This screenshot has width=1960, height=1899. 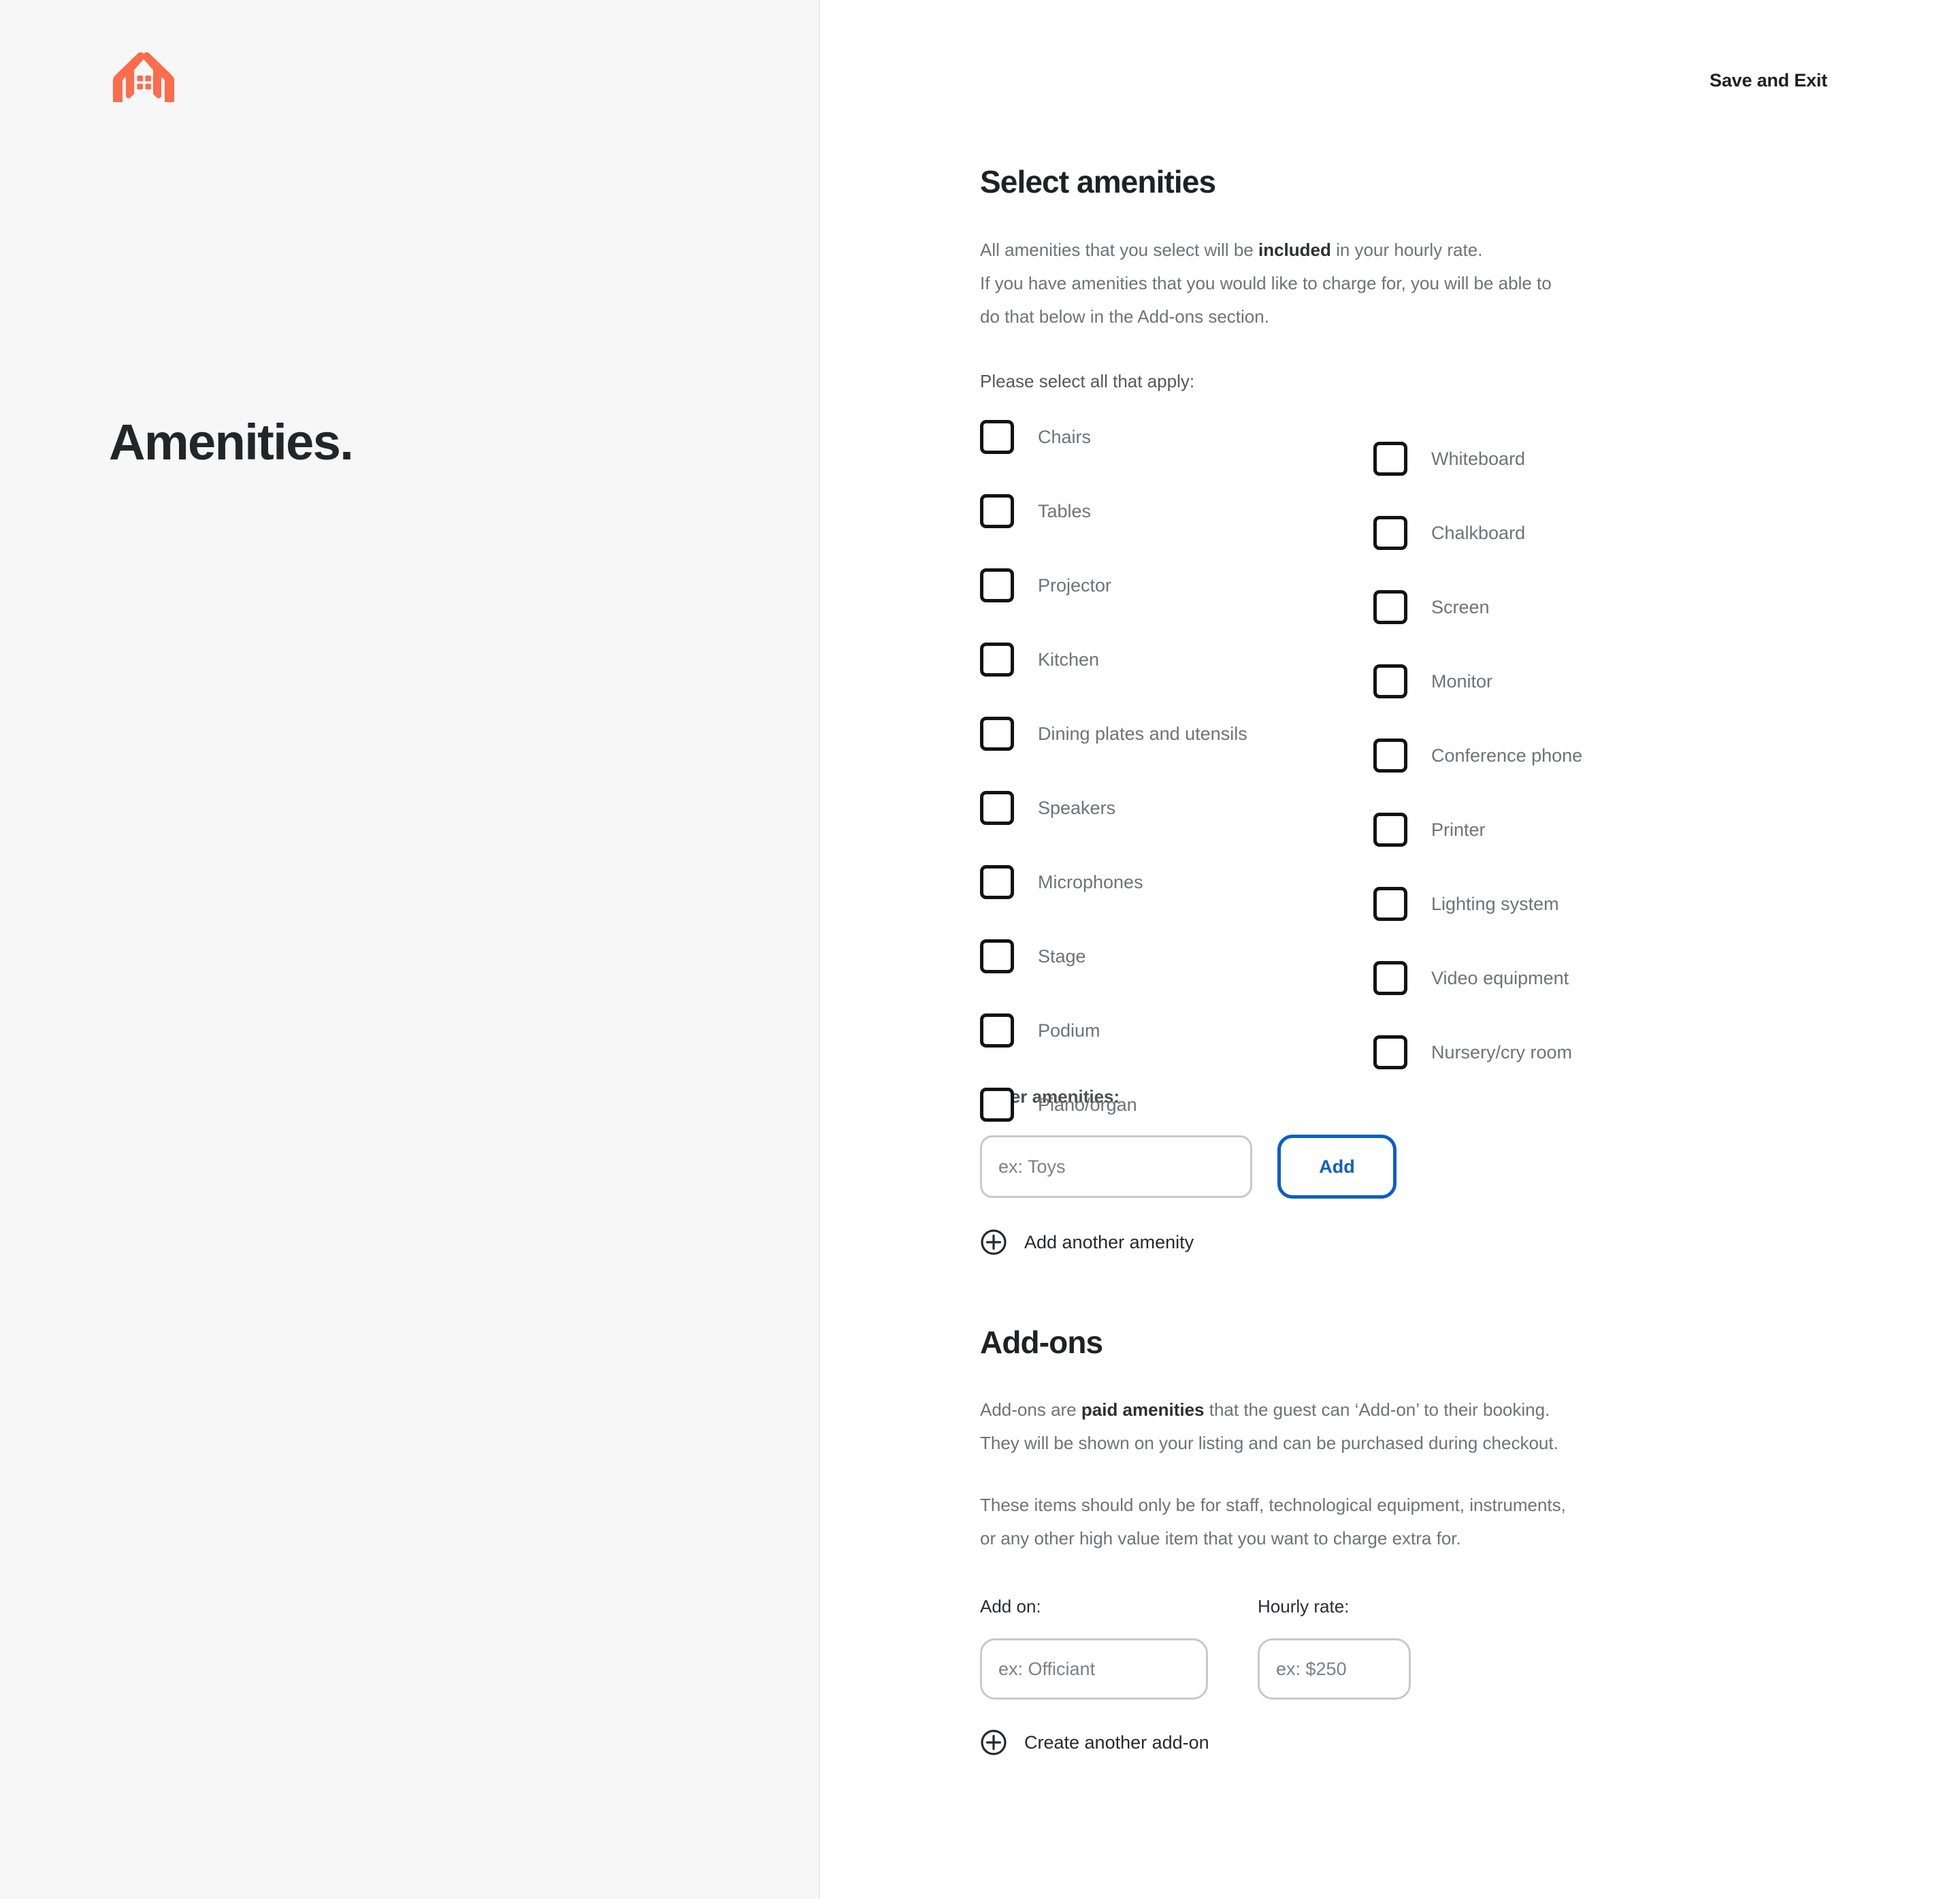 I want to click on amenity-row-nursery-cry-room: Nursery/cry room, so click(x=1478, y=1052).